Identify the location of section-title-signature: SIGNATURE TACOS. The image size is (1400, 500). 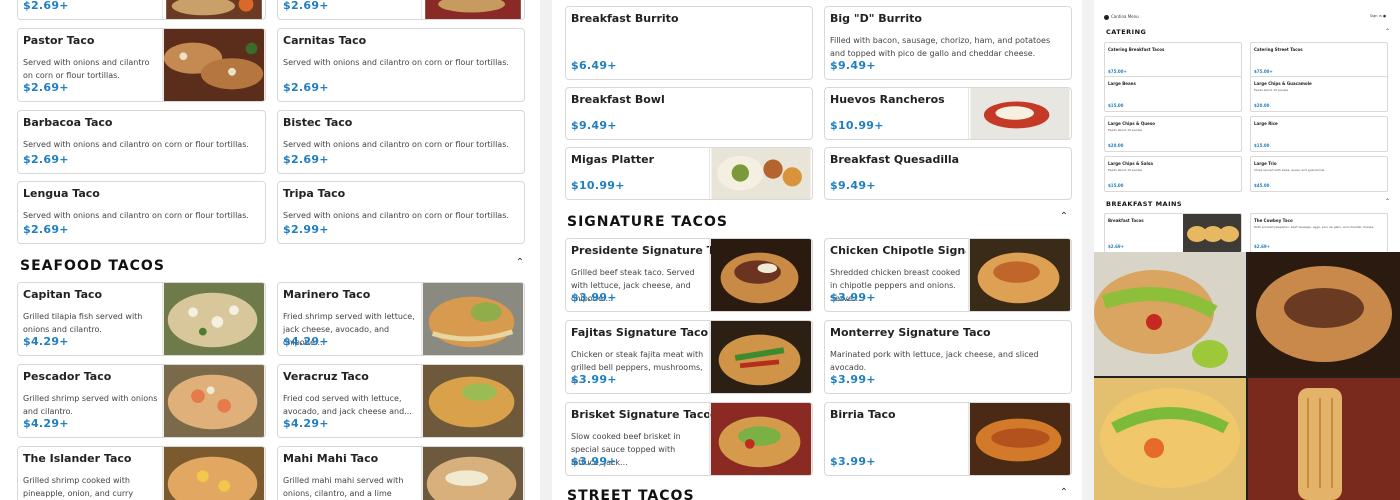
(647, 222).